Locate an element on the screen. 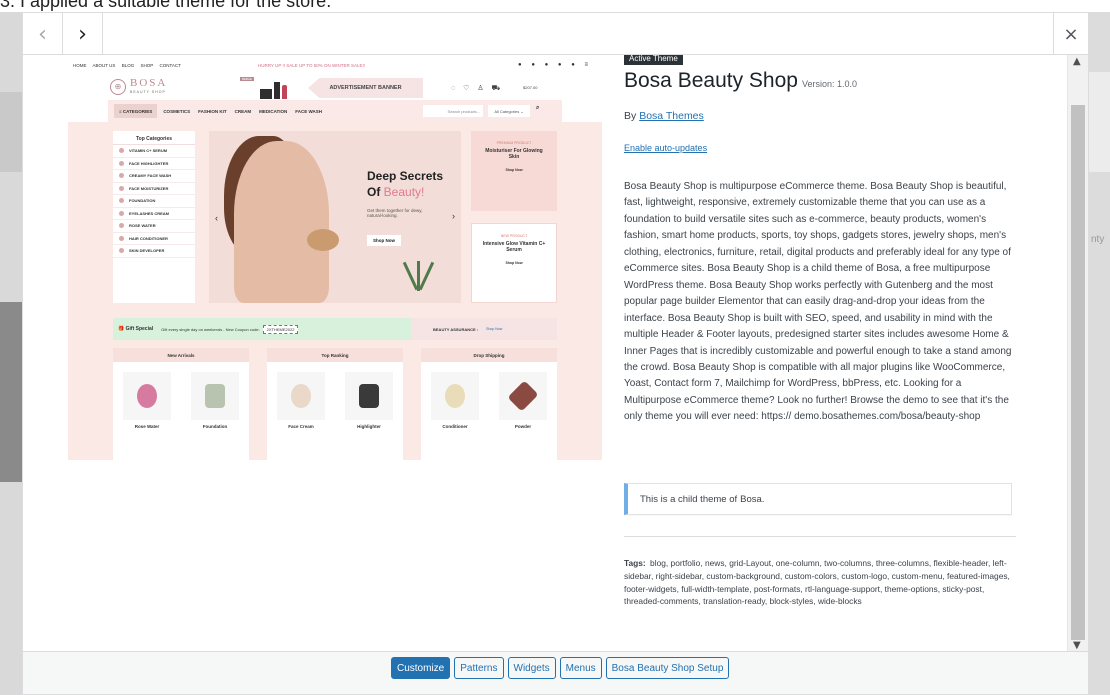  shot-top-categories-title: Top Categories is located at coordinates (154, 138).